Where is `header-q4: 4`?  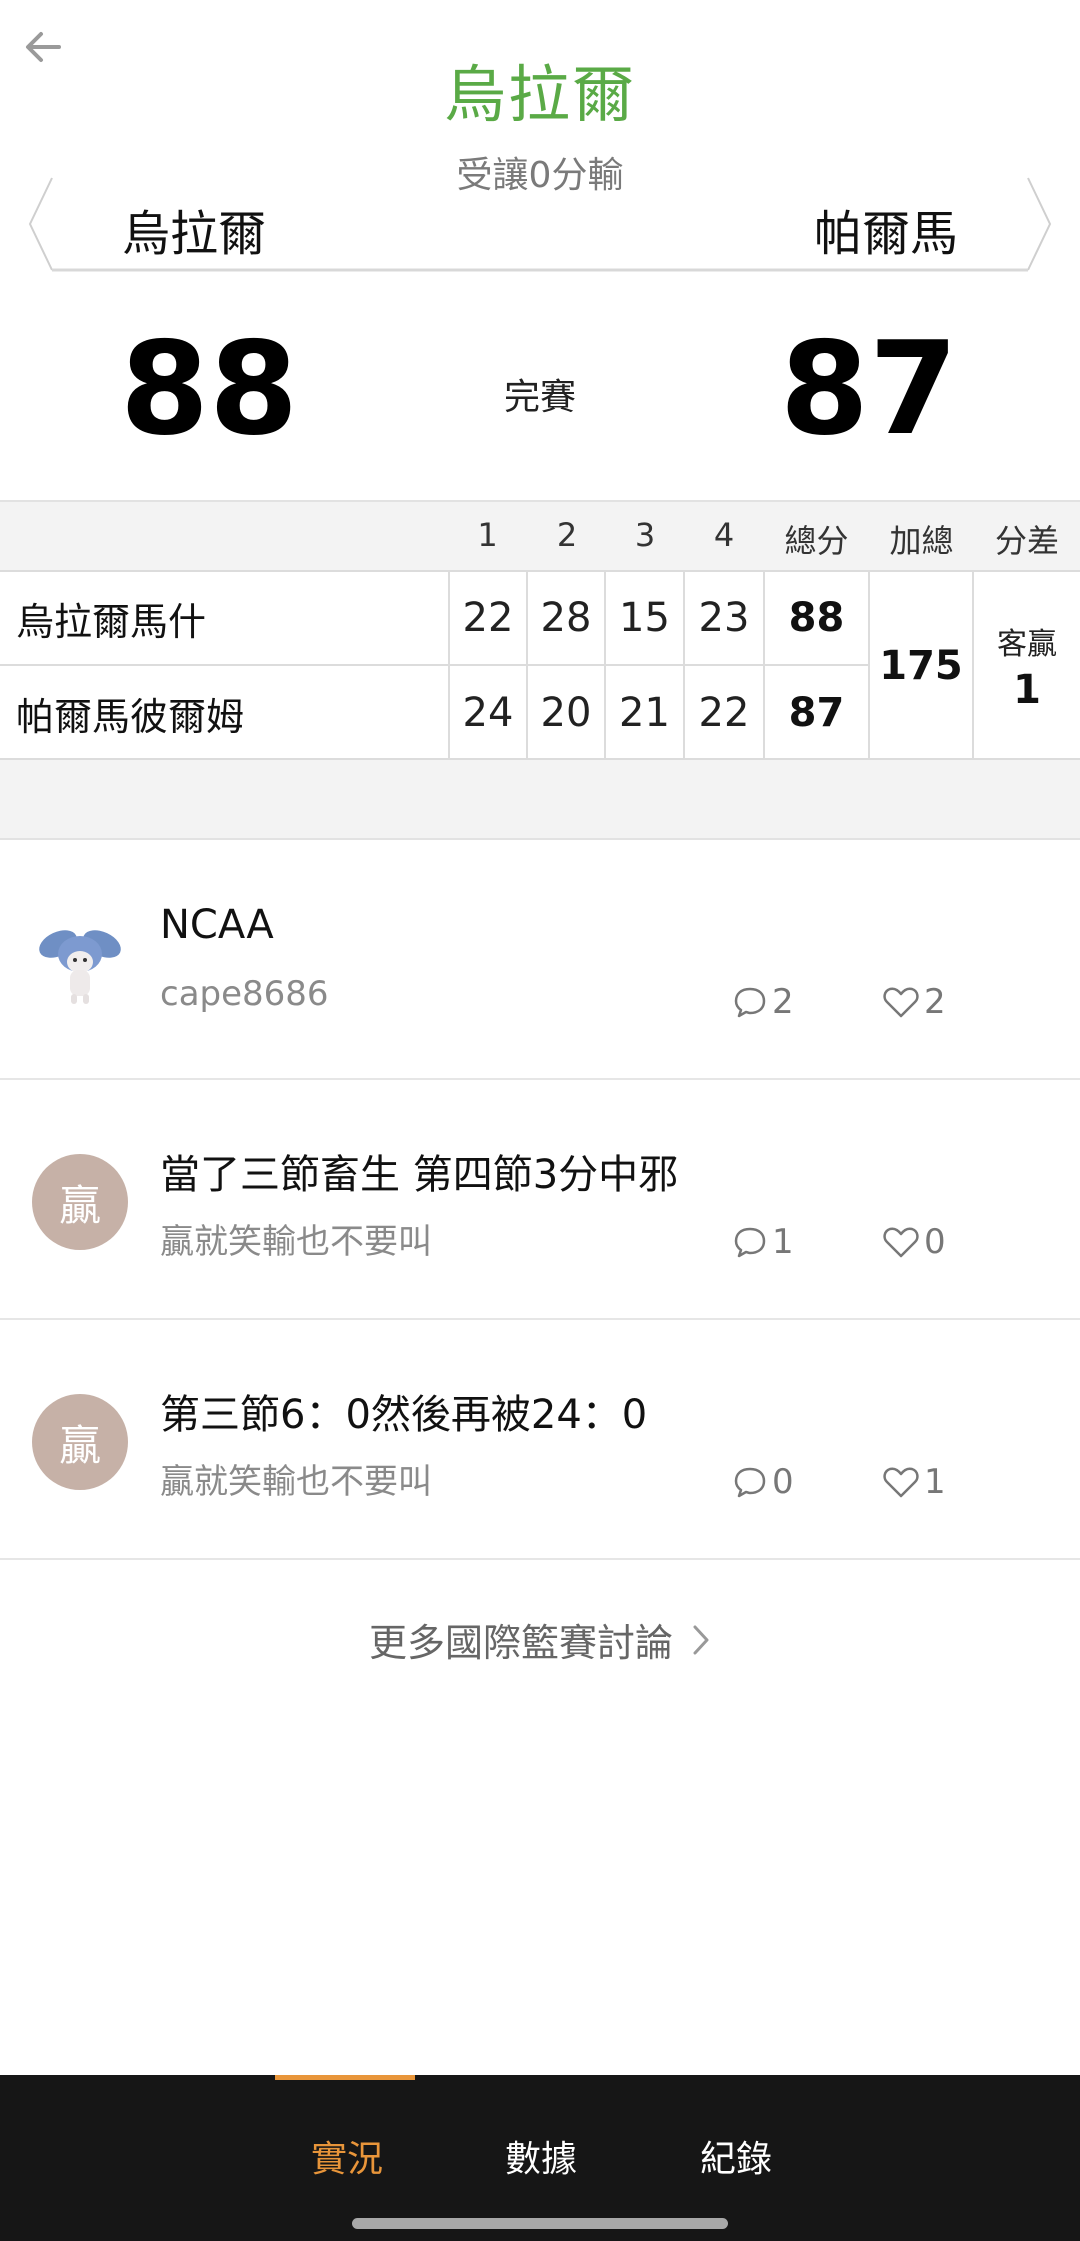 header-q4: 4 is located at coordinates (724, 535).